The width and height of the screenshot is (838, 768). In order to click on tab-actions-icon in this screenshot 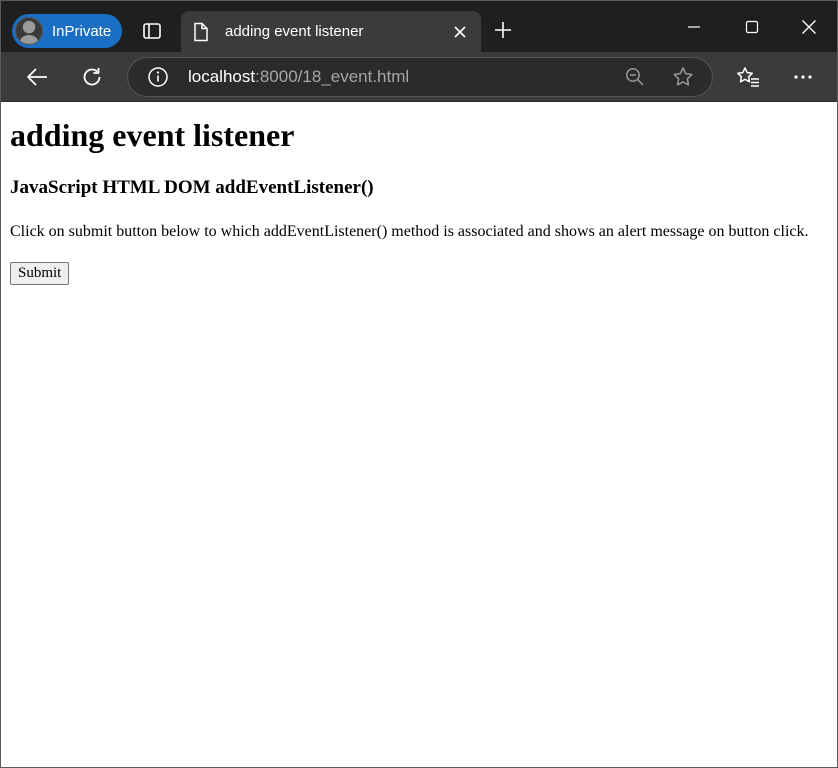, I will do `click(152, 31)`.